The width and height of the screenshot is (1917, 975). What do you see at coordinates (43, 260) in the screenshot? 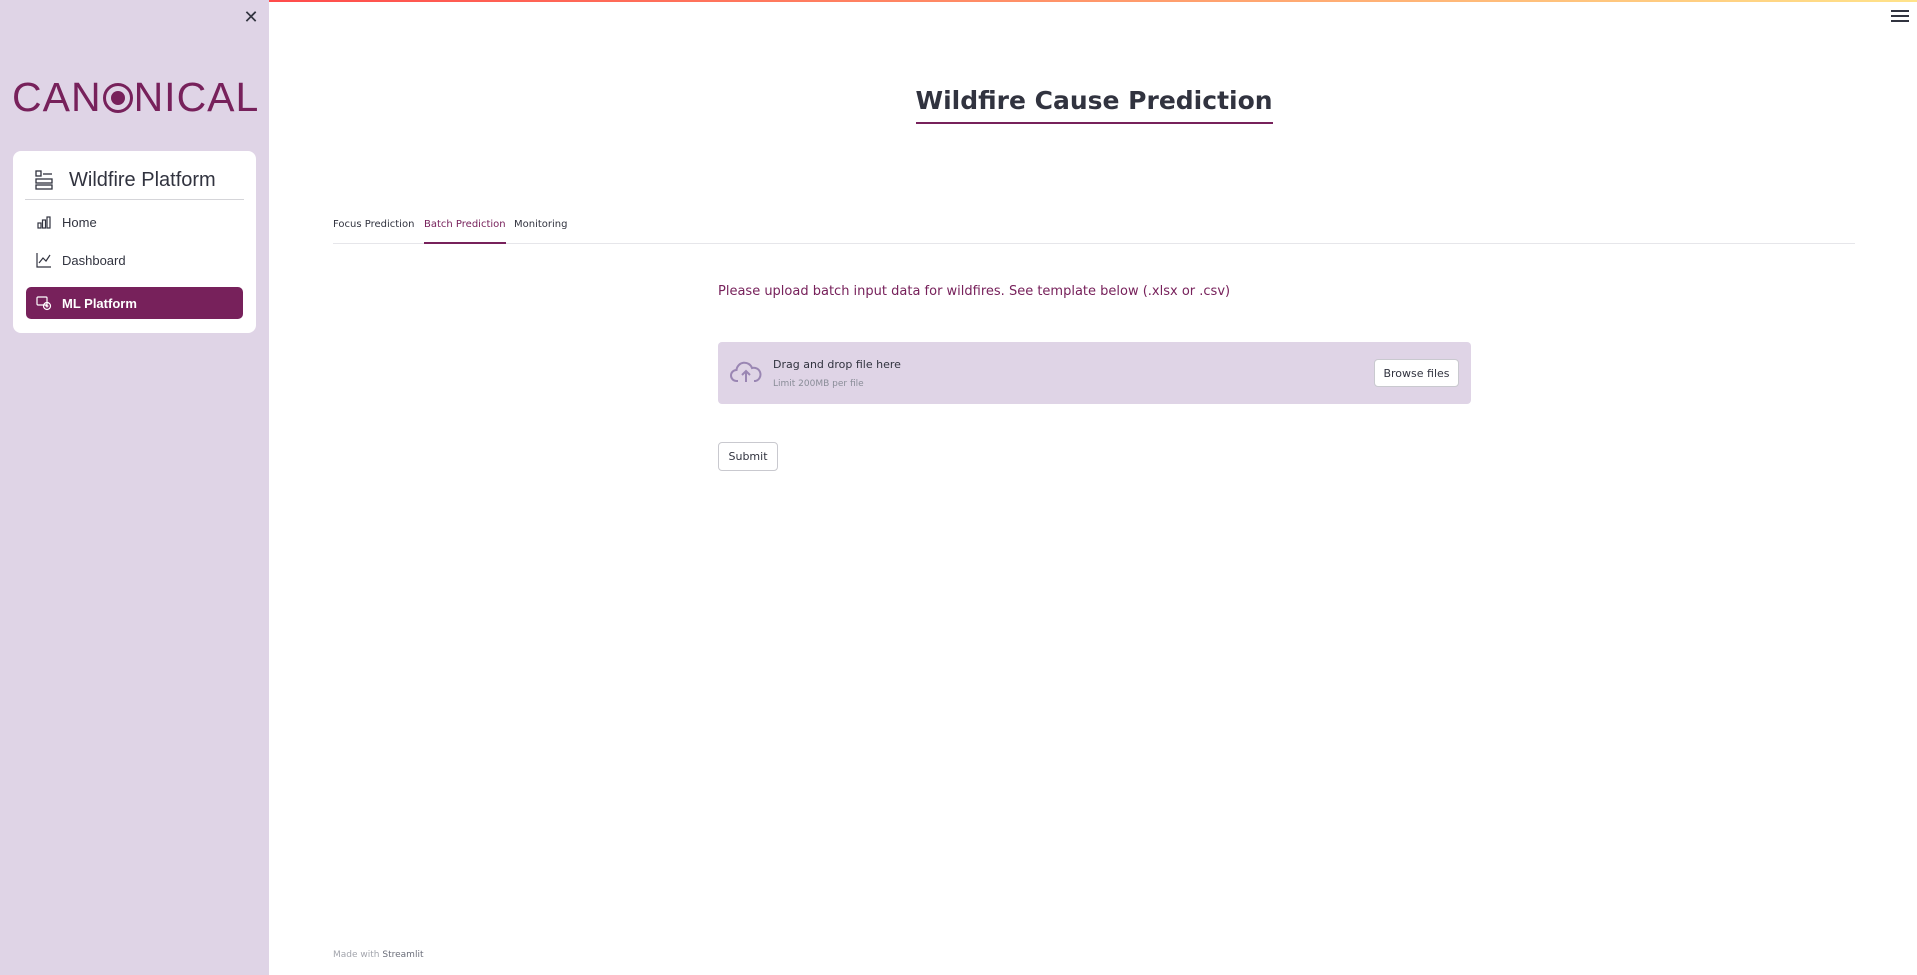
I see `line-chart-icon` at bounding box center [43, 260].